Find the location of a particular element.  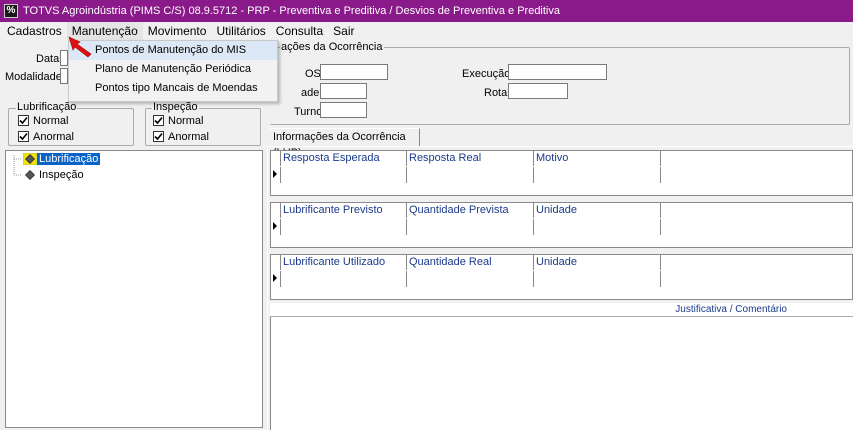

menu-movimento: Movimento is located at coordinates (177, 31).